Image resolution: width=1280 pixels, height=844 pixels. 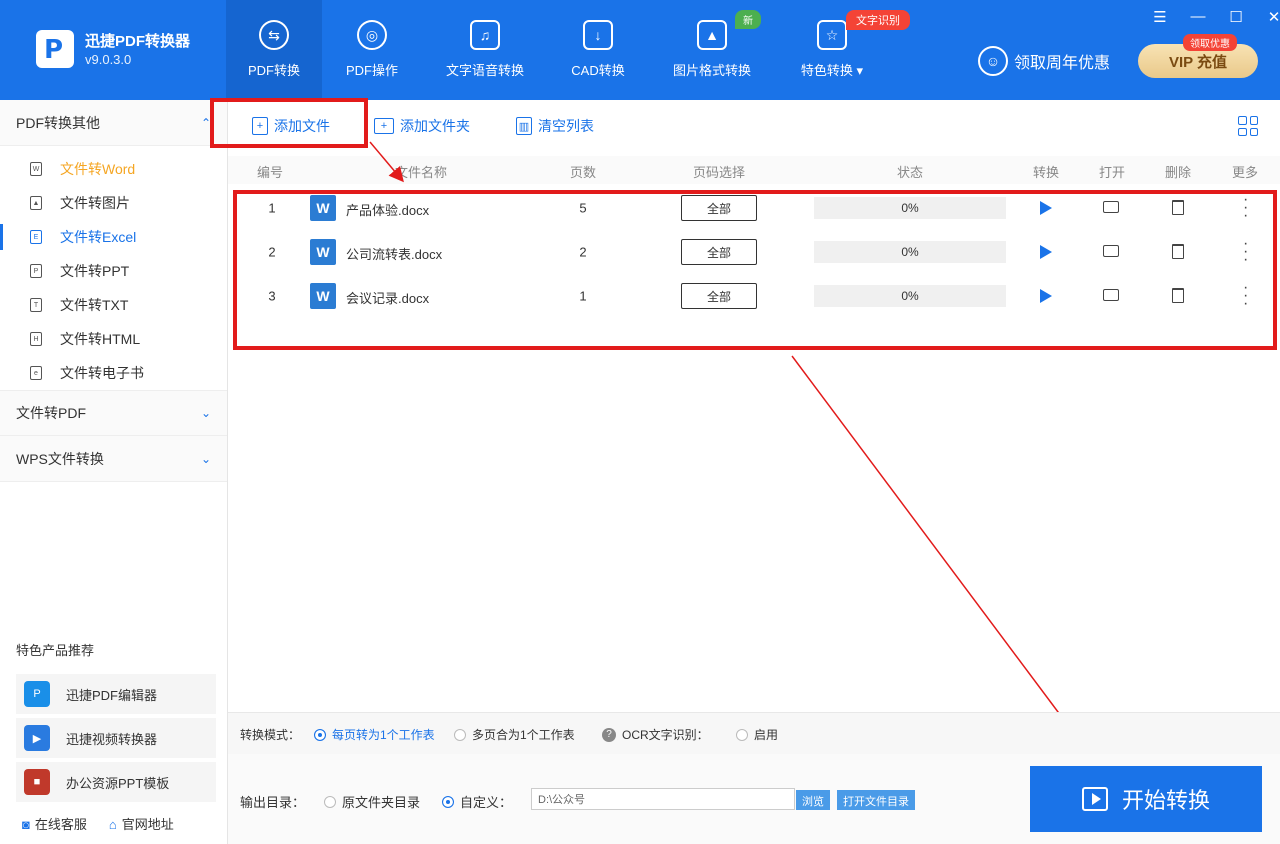 I want to click on start-convert-button: 开始转换, so click(x=1146, y=799).